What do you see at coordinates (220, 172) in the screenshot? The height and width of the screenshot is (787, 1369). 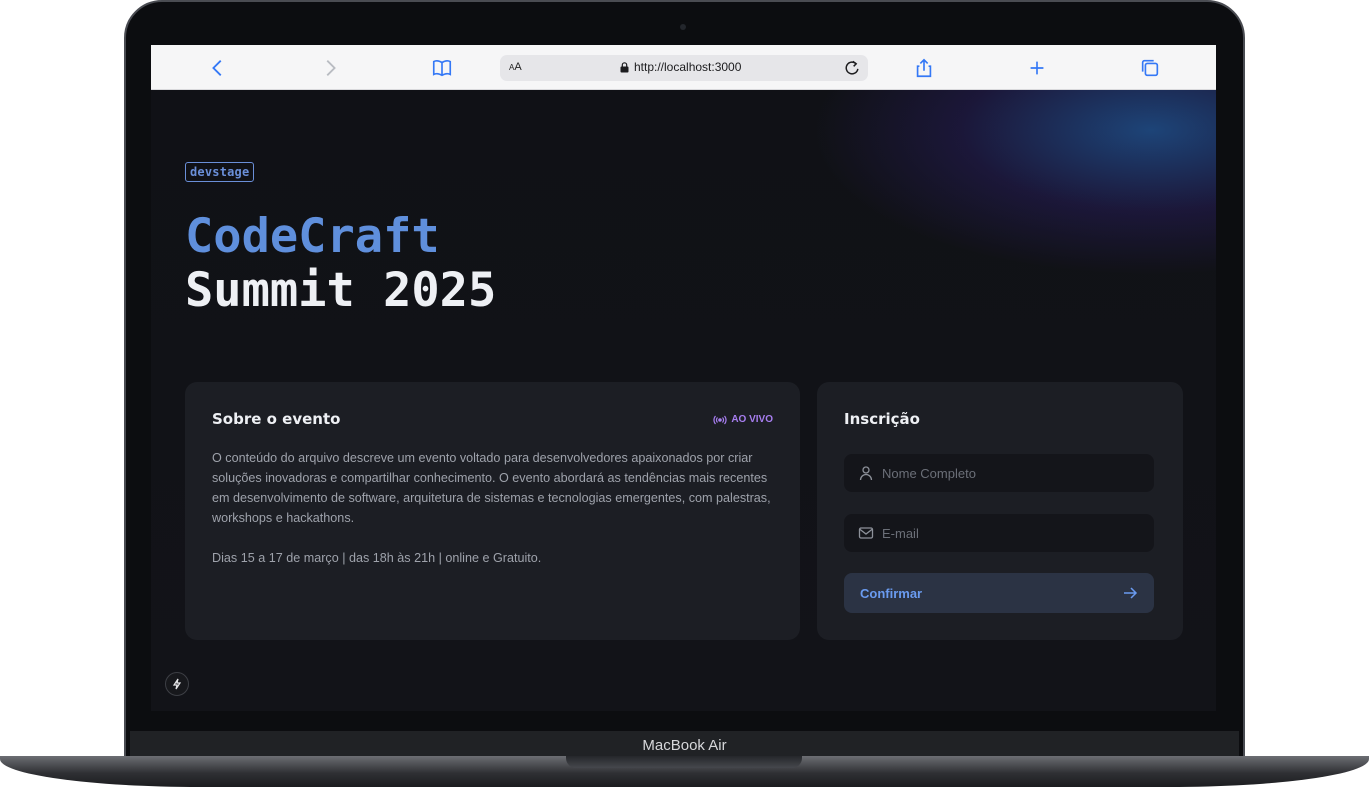 I see `devstage-logo: devstage` at bounding box center [220, 172].